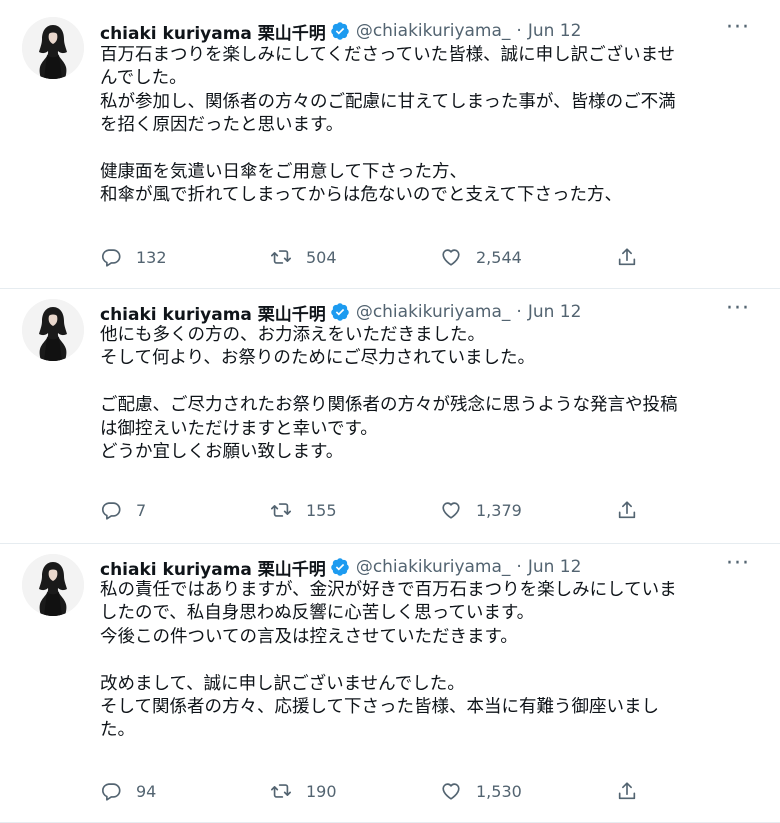 This screenshot has height=823, width=780. What do you see at coordinates (239, 428) in the screenshot?
I see `tweet-text-line: は御控えいただけますと幸いです。` at bounding box center [239, 428].